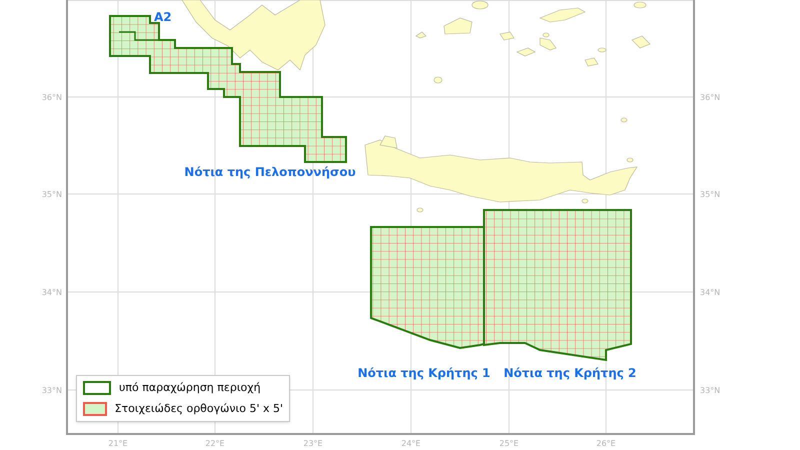 The image size is (800, 450). I want to click on longitude-label: 25°E, so click(509, 443).